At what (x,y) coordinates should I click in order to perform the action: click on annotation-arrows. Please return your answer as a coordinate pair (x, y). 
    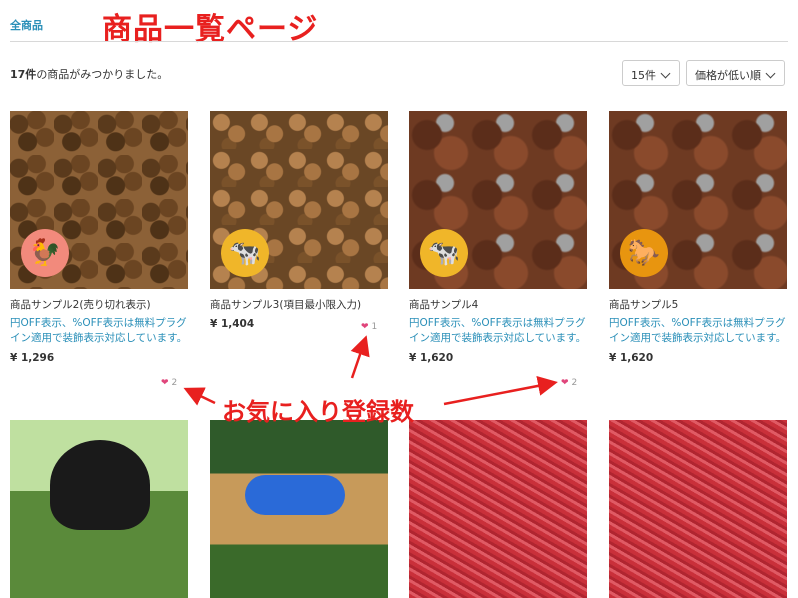
    Looking at the image, I should click on (370, 370).